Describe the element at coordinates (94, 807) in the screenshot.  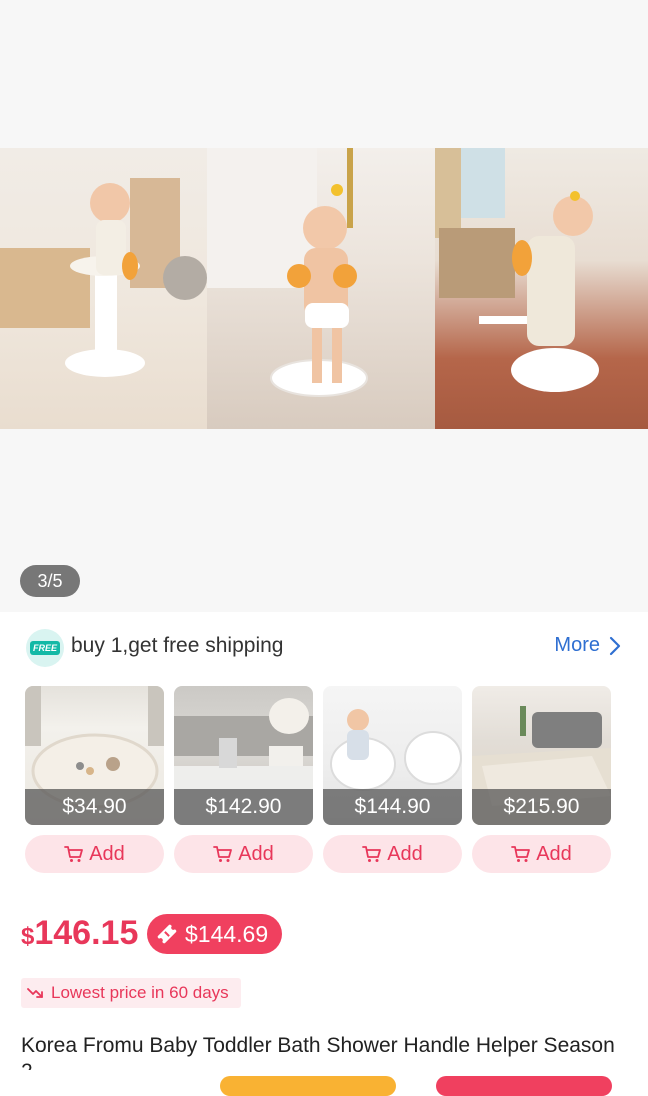
I see `product-price: $34.90` at that location.